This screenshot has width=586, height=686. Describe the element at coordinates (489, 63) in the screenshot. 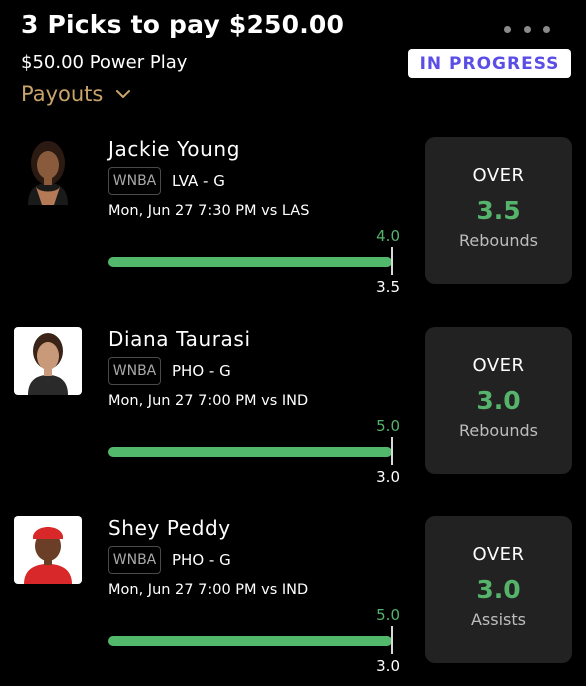

I see `status-badge: IN PROGRESS` at that location.